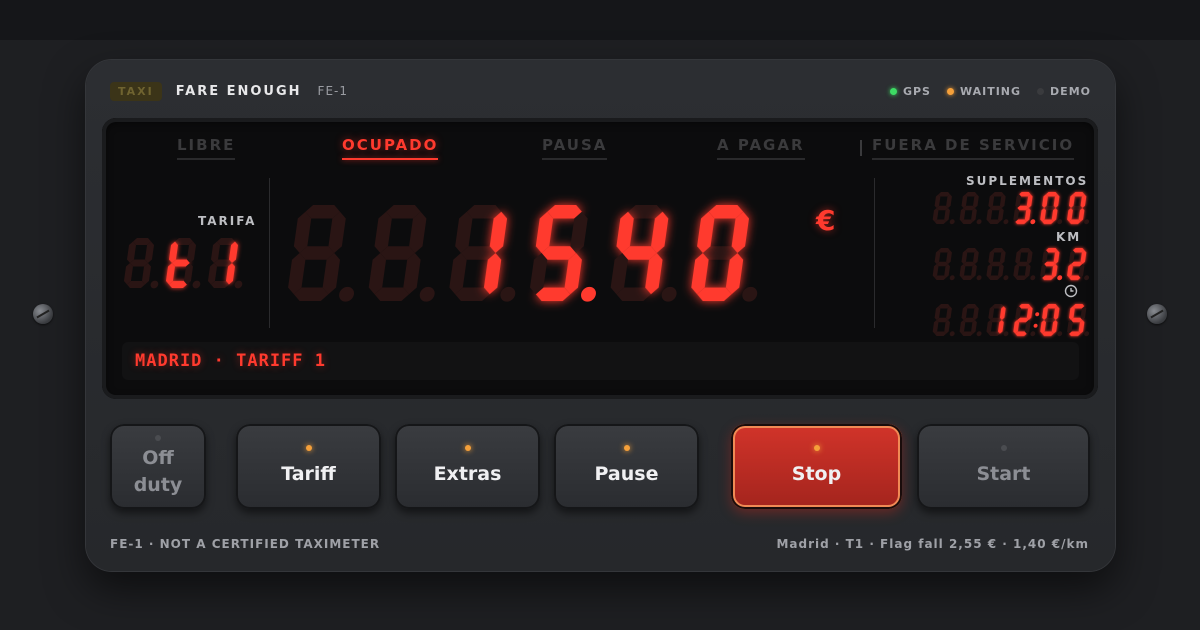  I want to click on km-display, so click(1011, 264).